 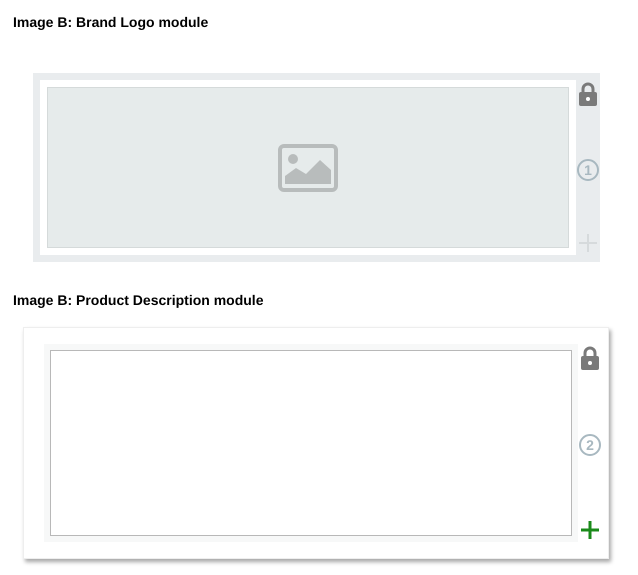 I want to click on image-icon, so click(x=308, y=168).